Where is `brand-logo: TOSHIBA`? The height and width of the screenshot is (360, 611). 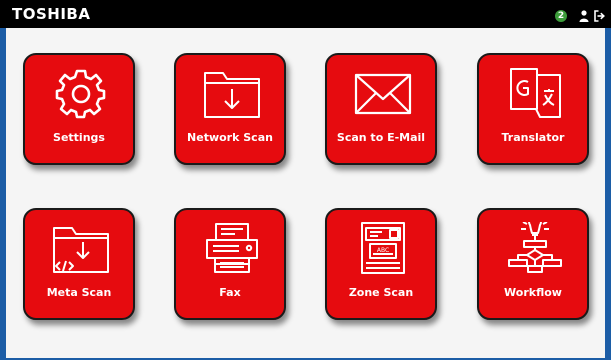
brand-logo: TOSHIBA is located at coordinates (51, 14).